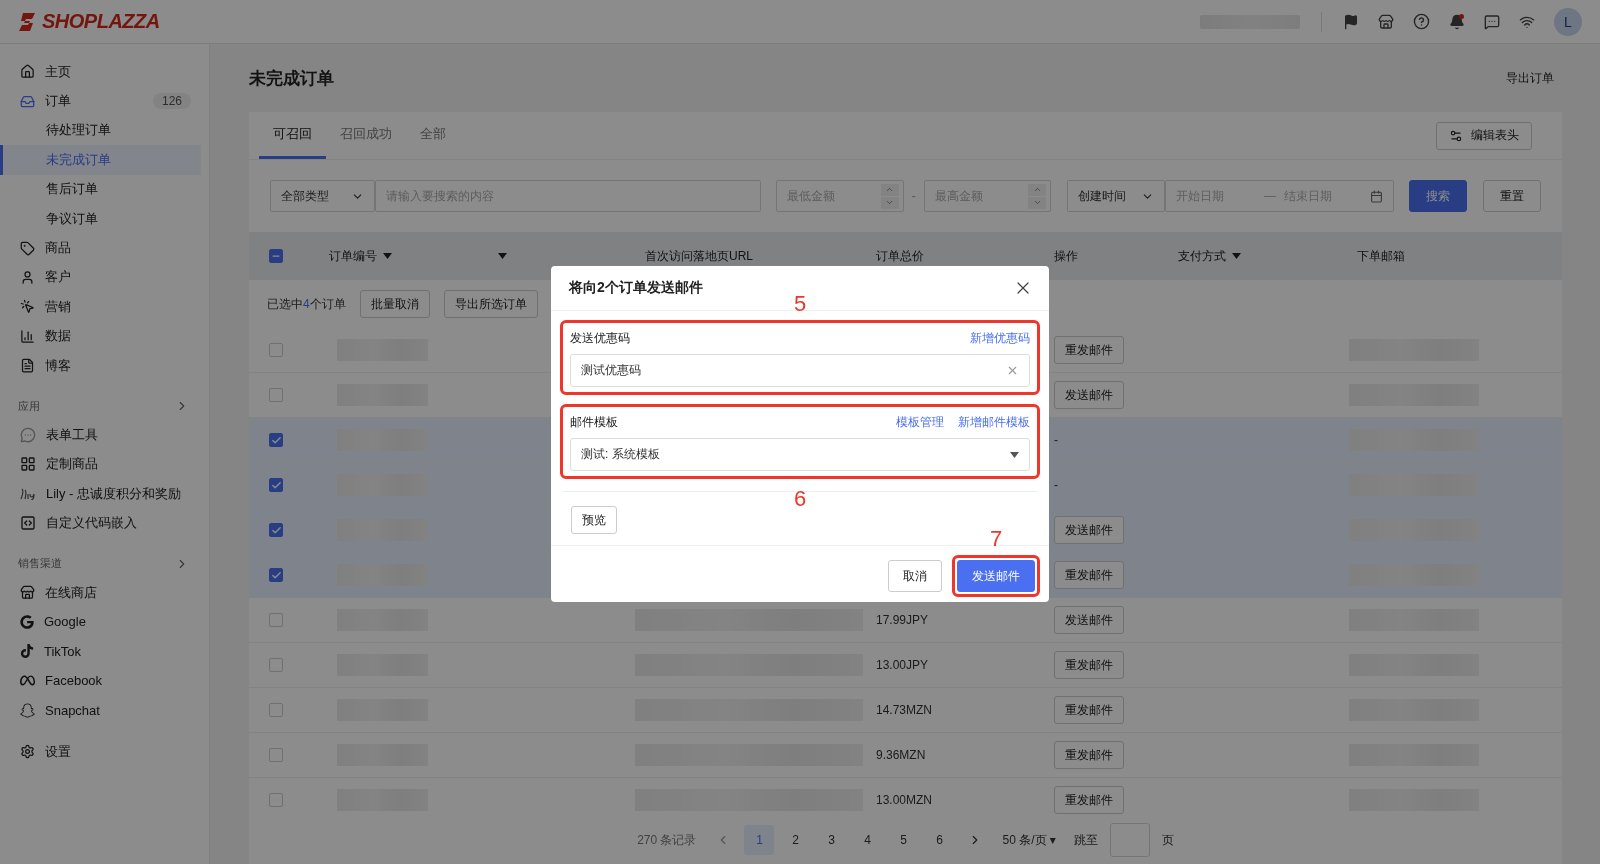 The image size is (1600, 864). I want to click on sidebar-item: Snapchat, so click(100, 710).